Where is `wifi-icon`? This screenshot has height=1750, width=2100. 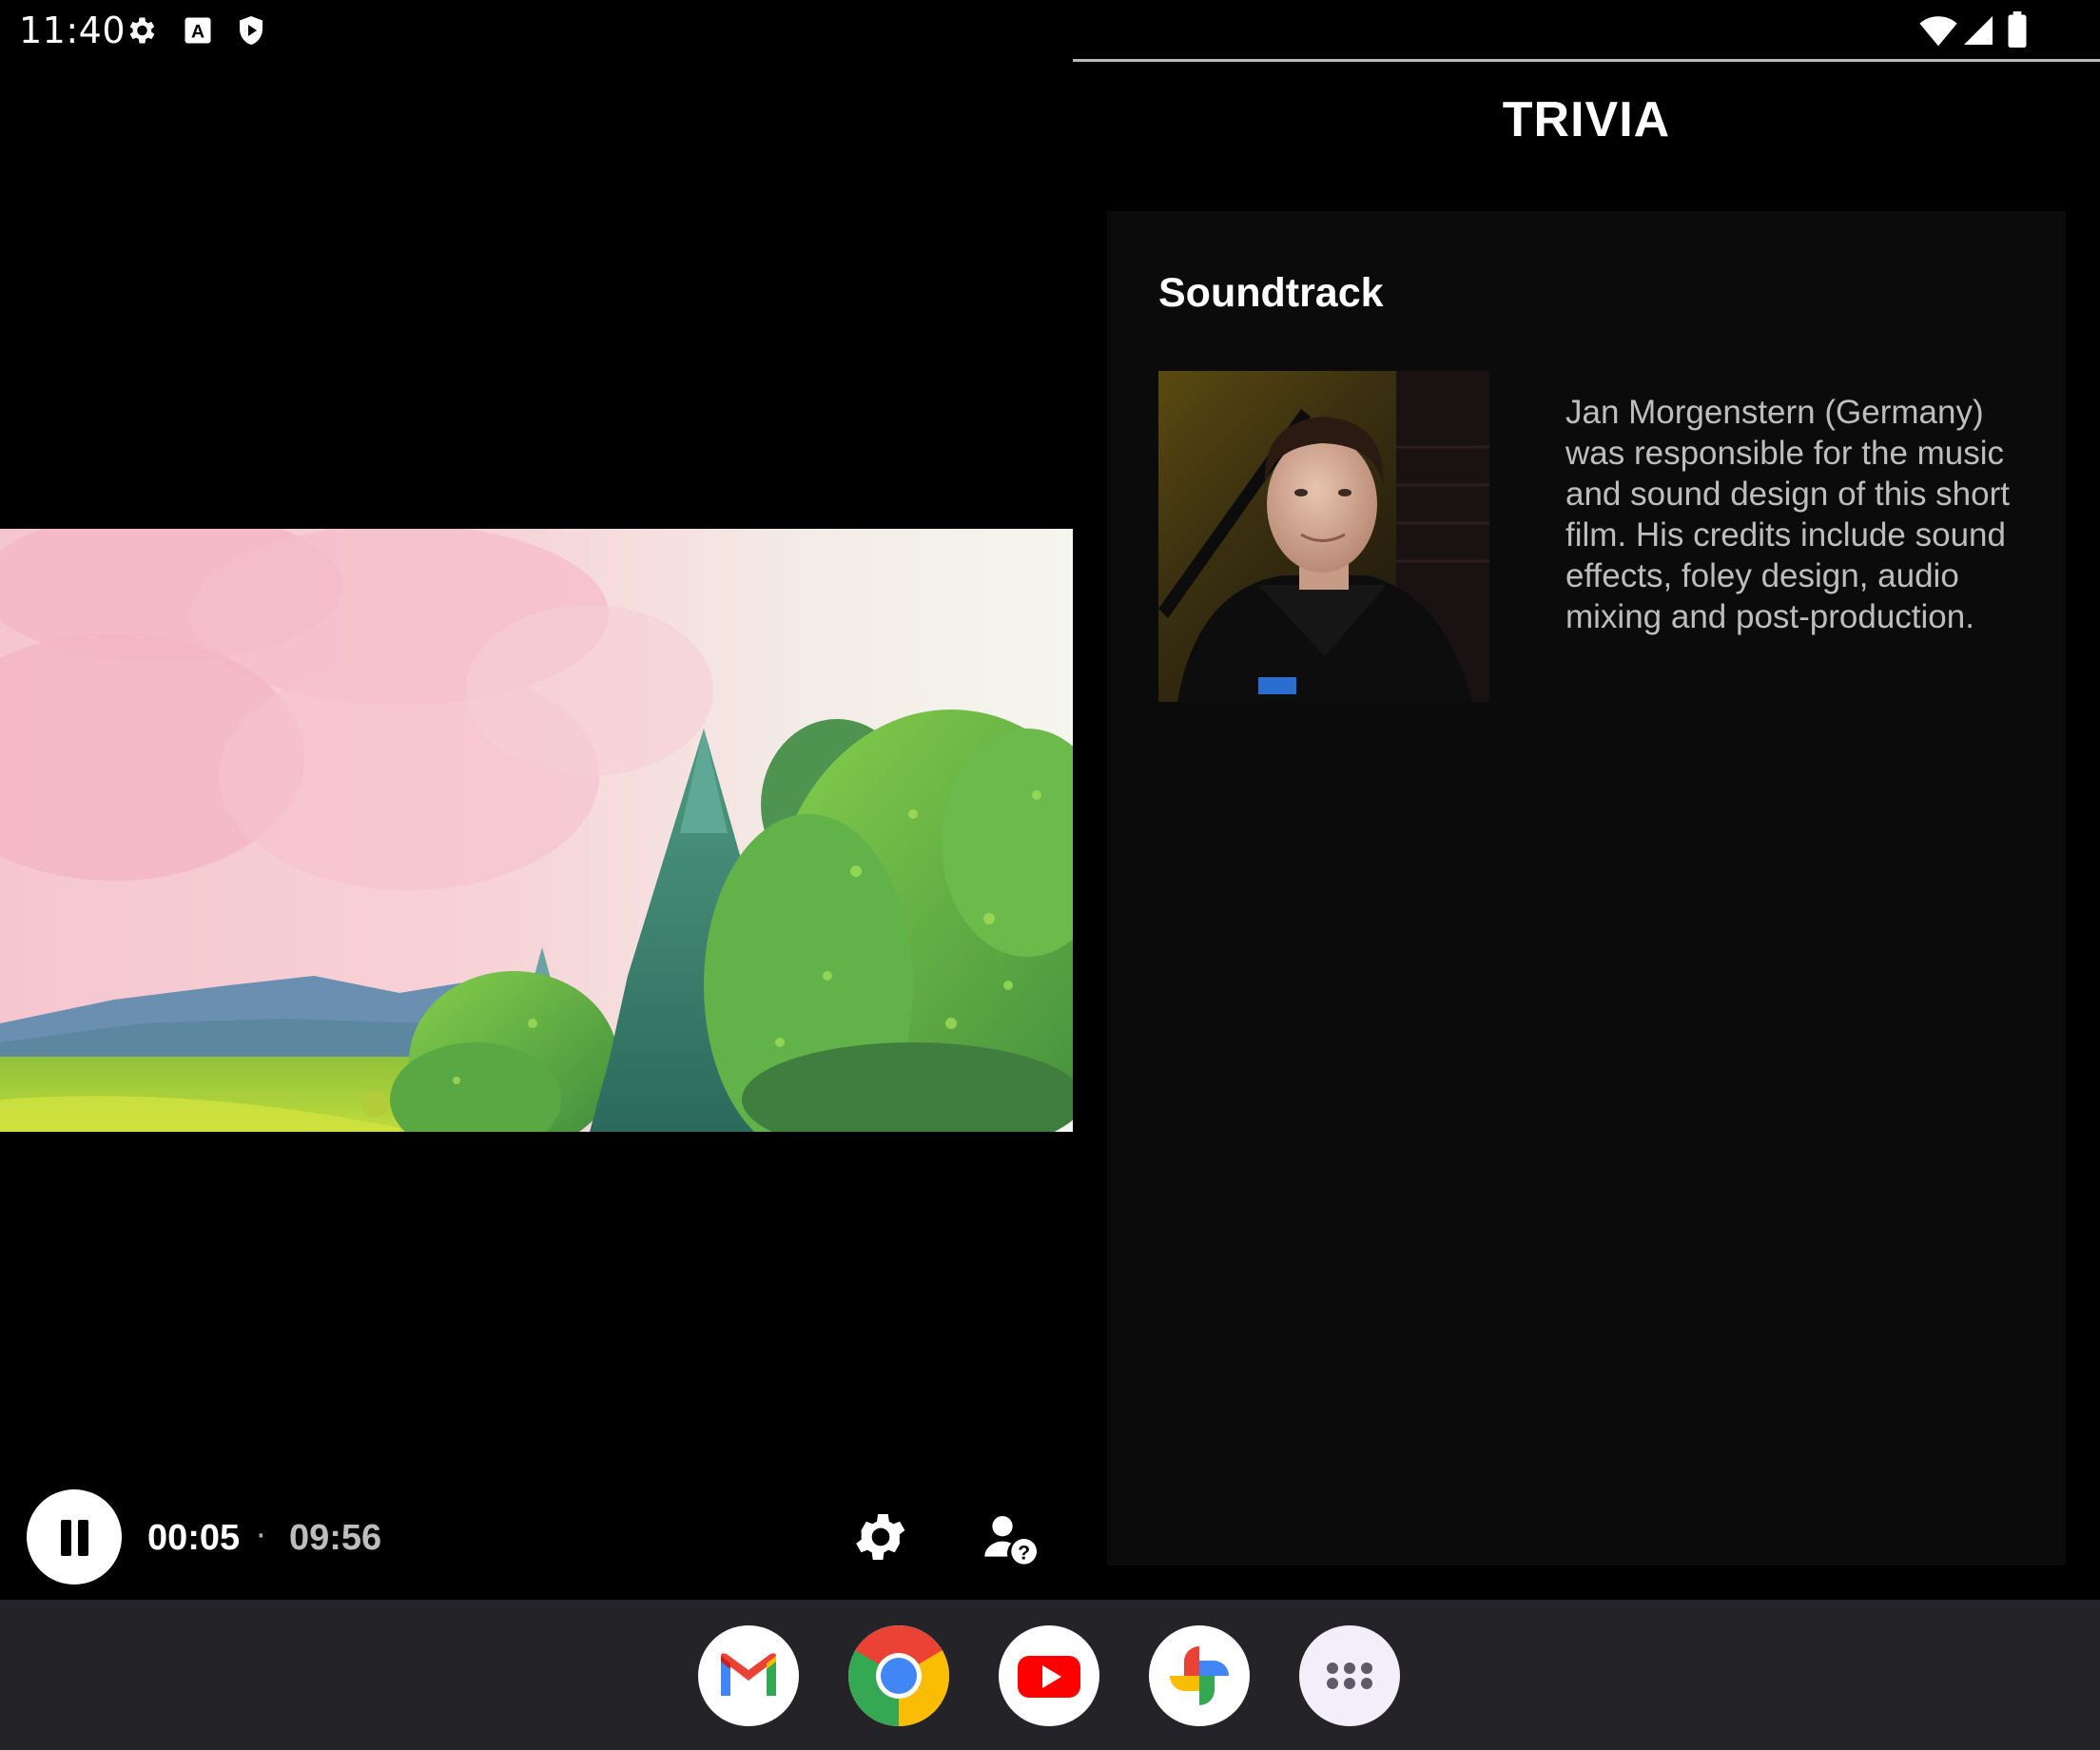
wifi-icon is located at coordinates (1938, 32).